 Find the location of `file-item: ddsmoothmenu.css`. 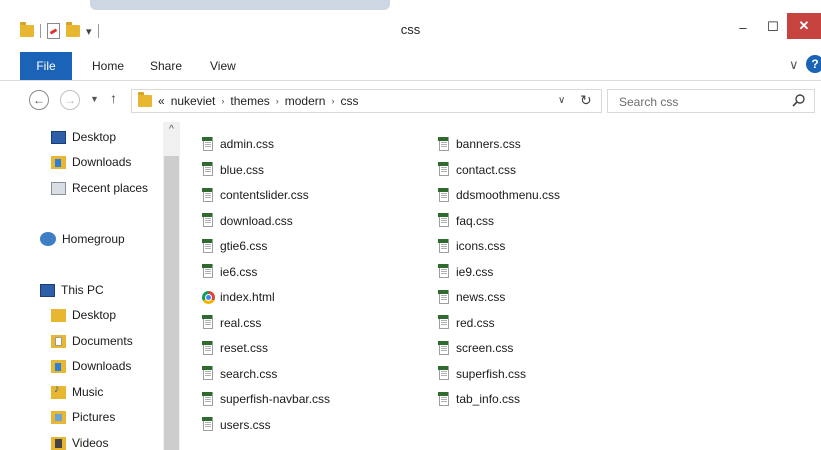

file-item: ddsmoothmenu.css is located at coordinates (499, 195).